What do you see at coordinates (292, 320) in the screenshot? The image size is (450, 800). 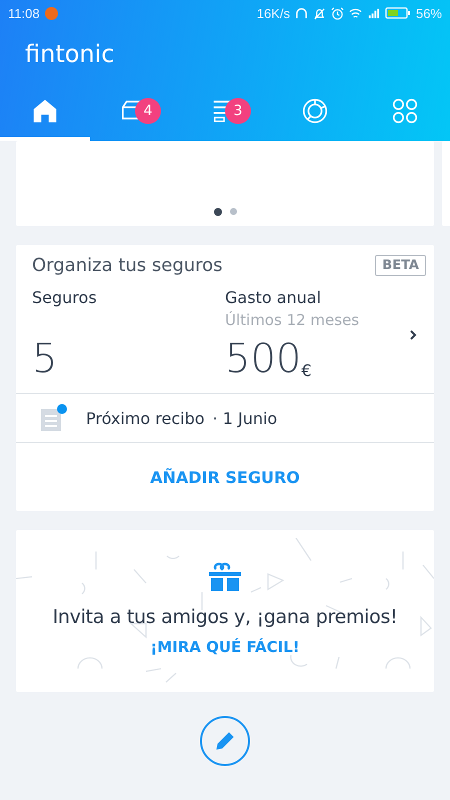 I see `stat-sublabel: Últimos 12 meses` at bounding box center [292, 320].